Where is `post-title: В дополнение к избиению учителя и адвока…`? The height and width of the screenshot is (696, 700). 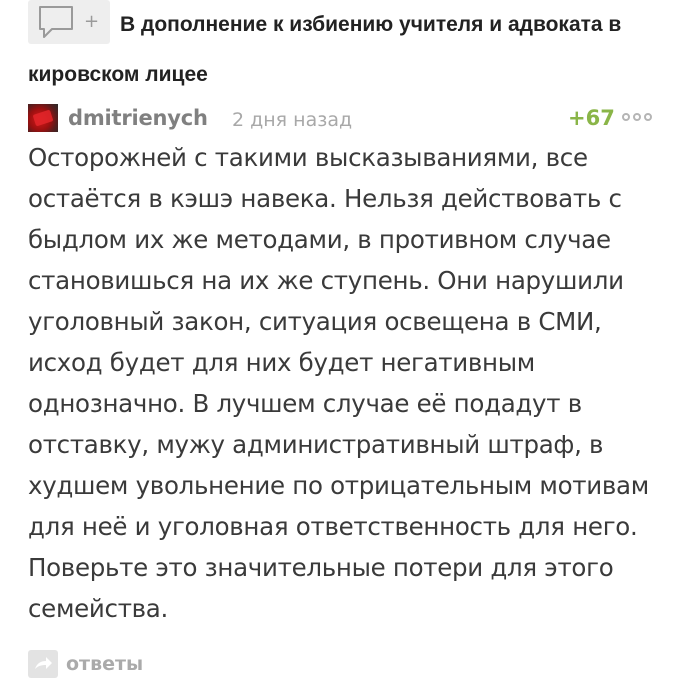
post-title: В дополнение к избиению учителя и адвока… is located at coordinates (353, 50).